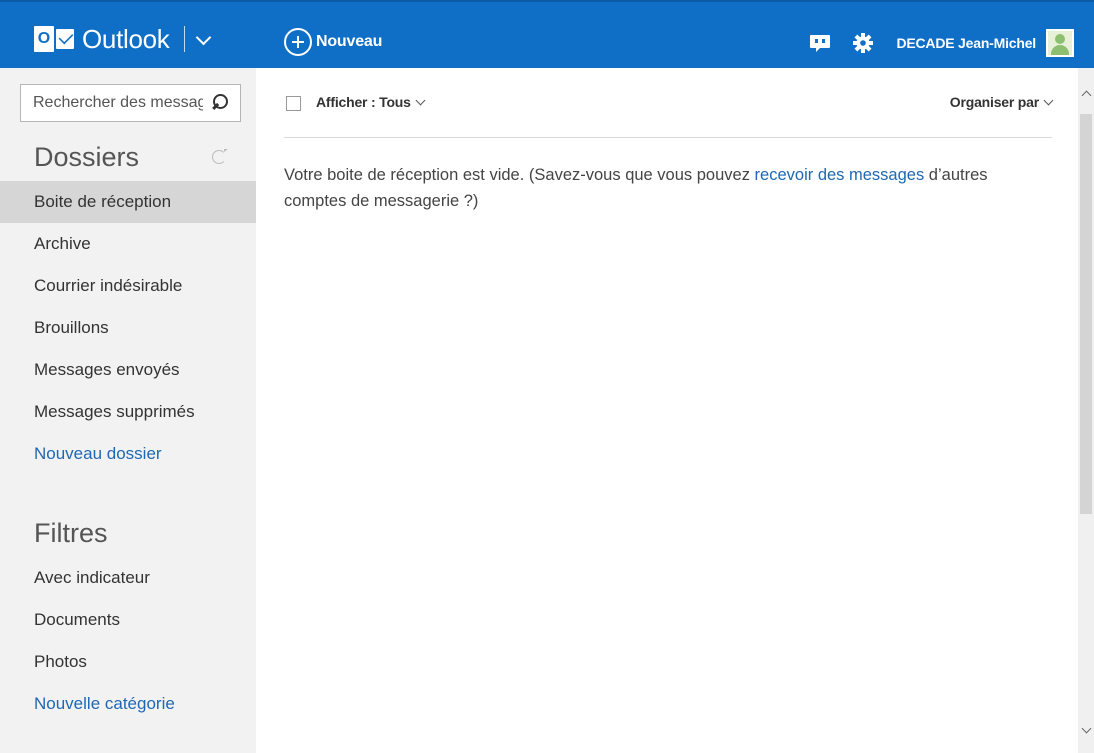 Image resolution: width=1094 pixels, height=753 pixels. What do you see at coordinates (128, 620) in the screenshot?
I see `filter-documents: Documents` at bounding box center [128, 620].